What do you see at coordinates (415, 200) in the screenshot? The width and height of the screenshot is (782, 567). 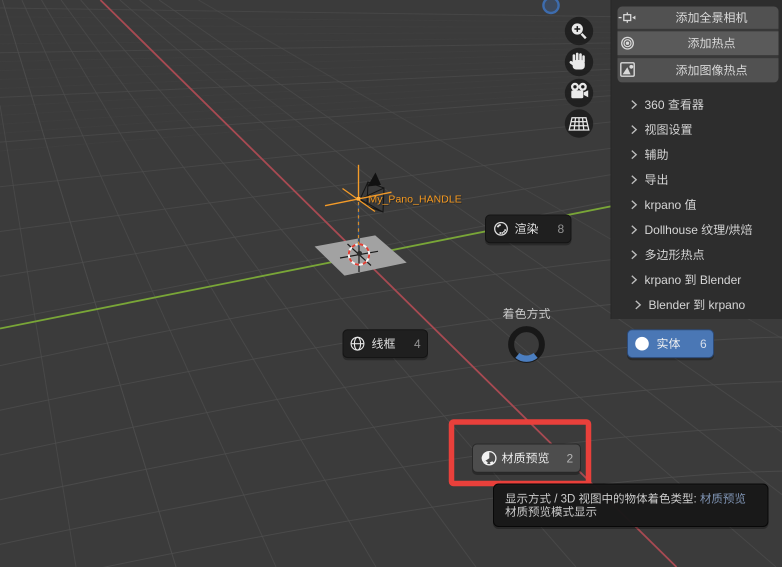 I see `svg-text: My_Pano_HANDLE` at bounding box center [415, 200].